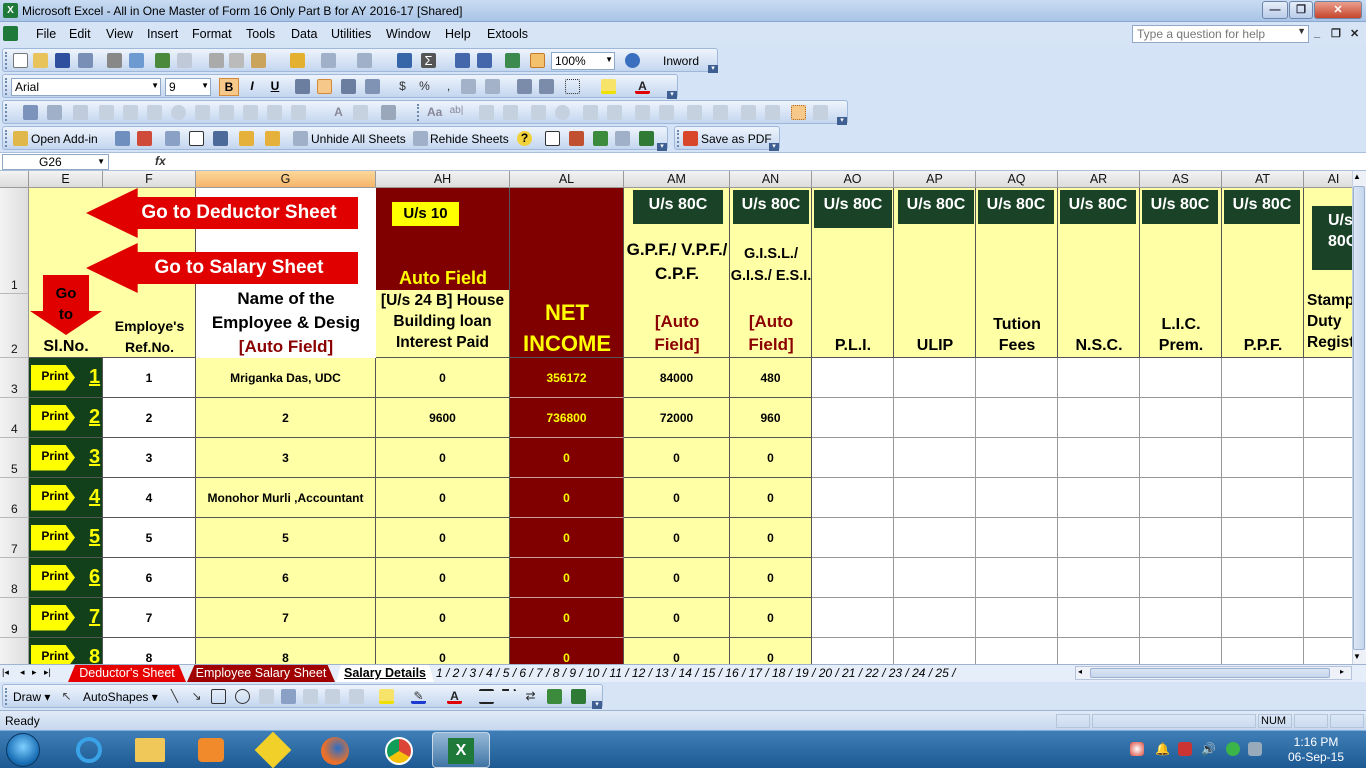 This screenshot has width=1366, height=768. Describe the element at coordinates (338, 112) in the screenshot. I see `label-control-icon: A` at that location.